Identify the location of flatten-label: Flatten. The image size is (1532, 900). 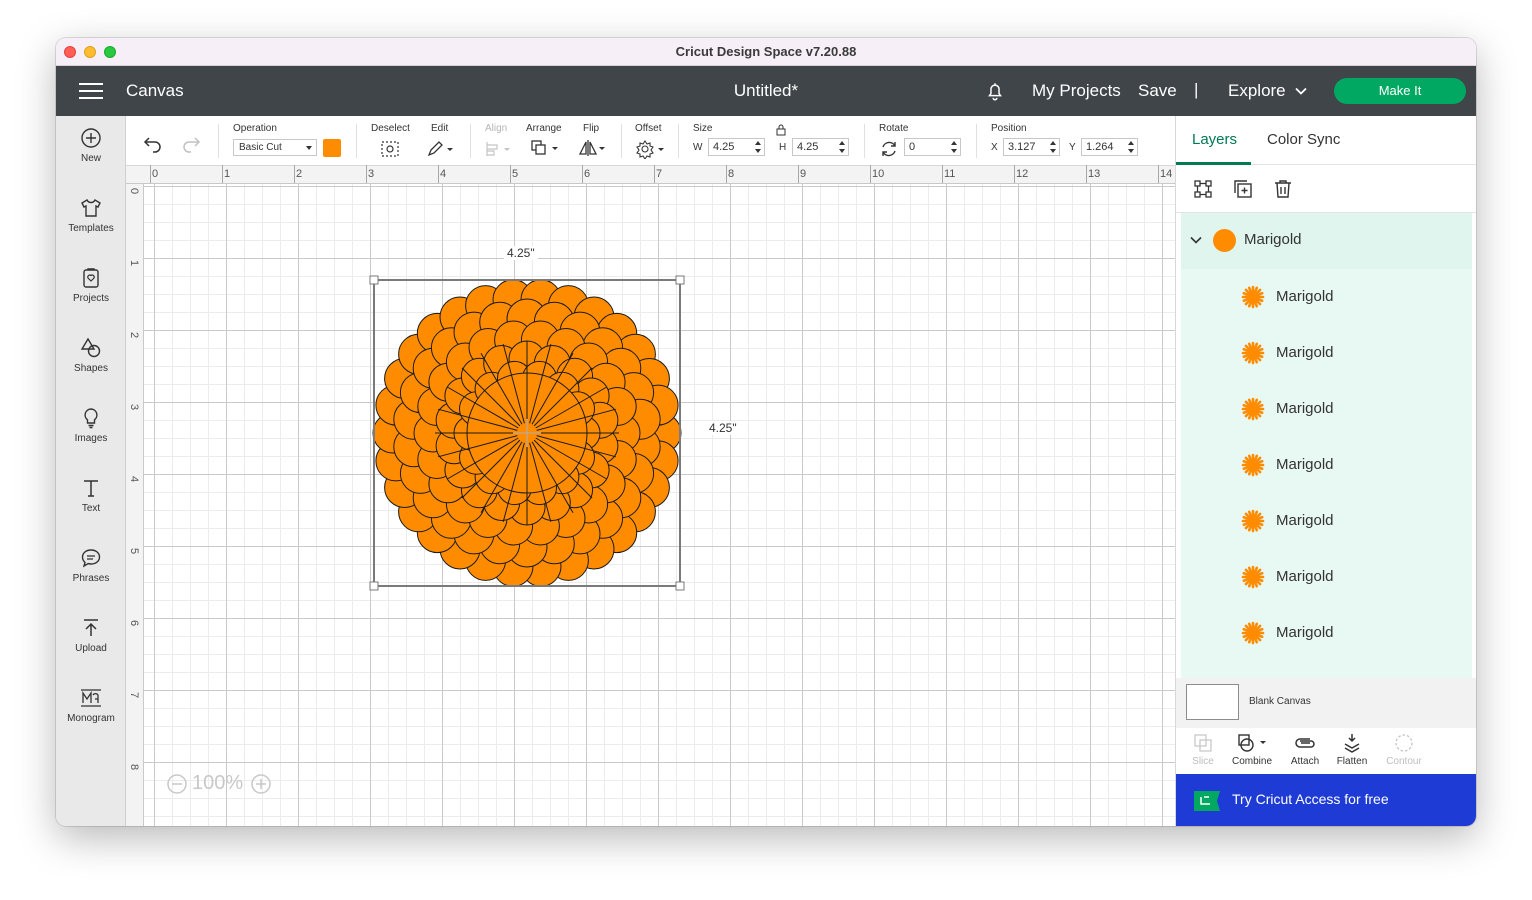
(1352, 761).